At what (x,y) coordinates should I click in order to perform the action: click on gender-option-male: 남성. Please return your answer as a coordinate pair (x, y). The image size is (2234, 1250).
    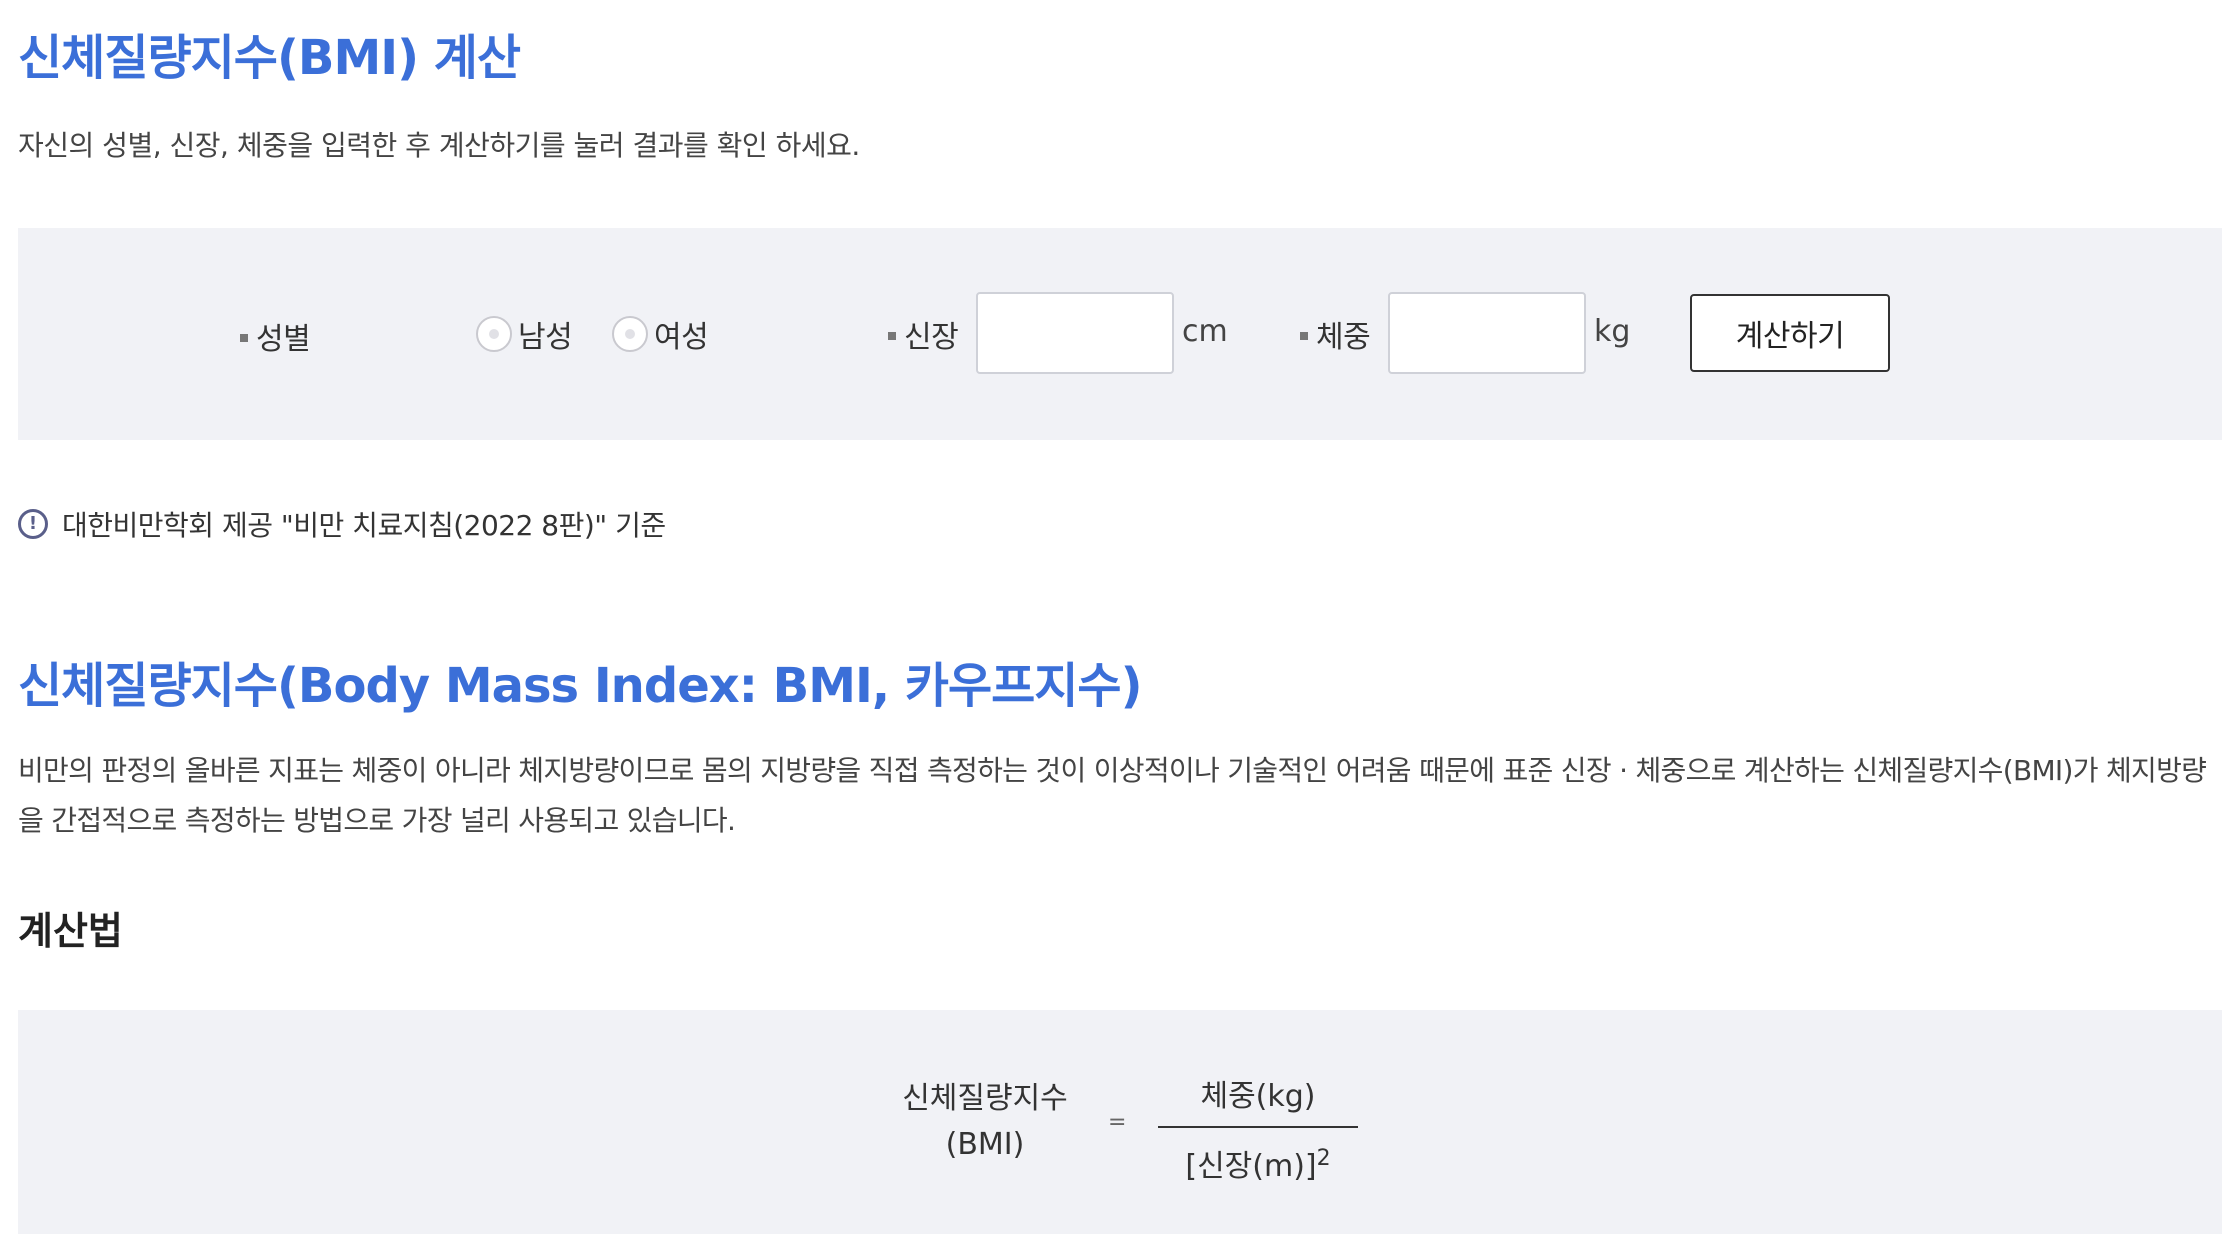
    Looking at the image, I should click on (524, 334).